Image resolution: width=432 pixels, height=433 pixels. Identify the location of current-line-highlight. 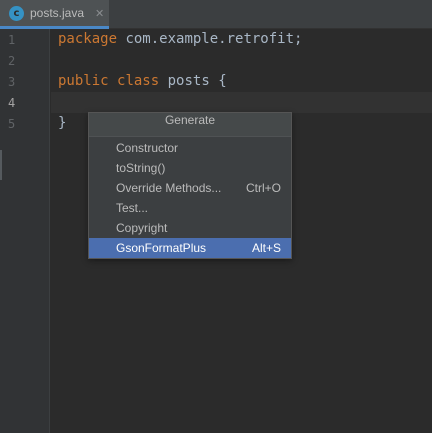
(241, 102).